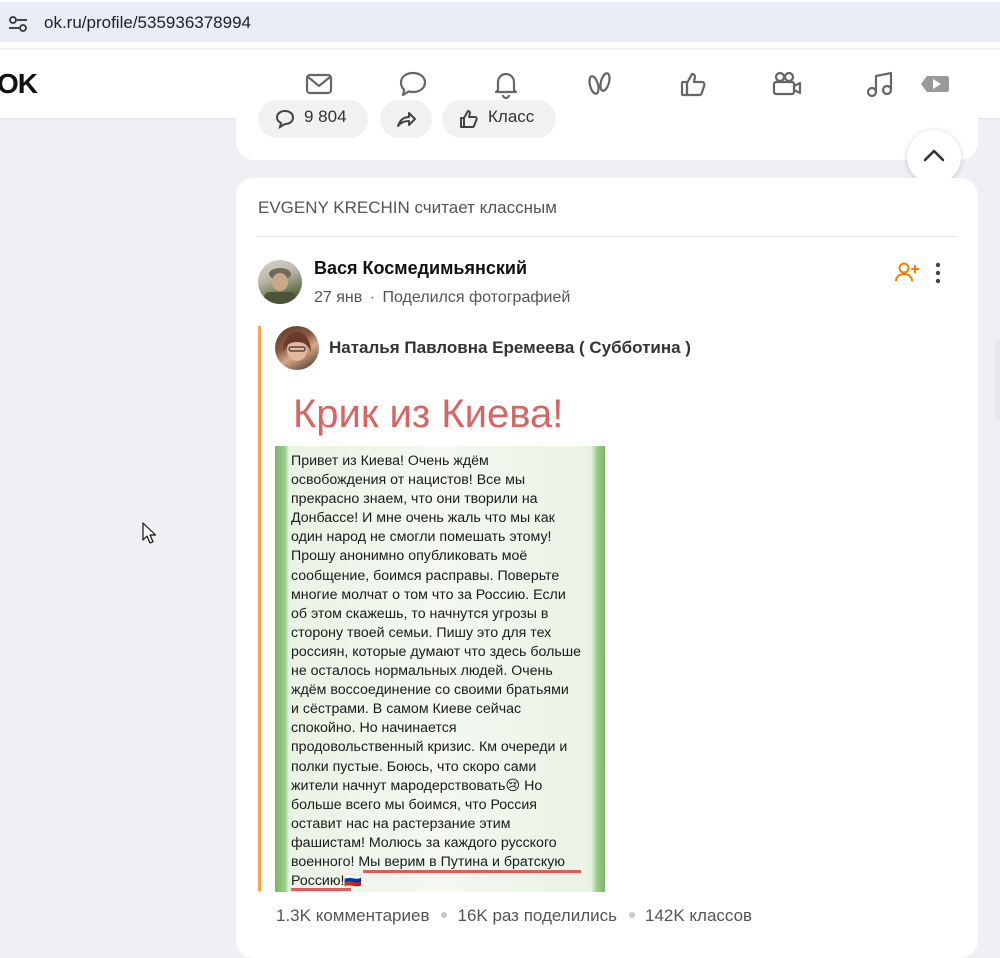  What do you see at coordinates (511, 116) in the screenshot?
I see `class-label: Класс` at bounding box center [511, 116].